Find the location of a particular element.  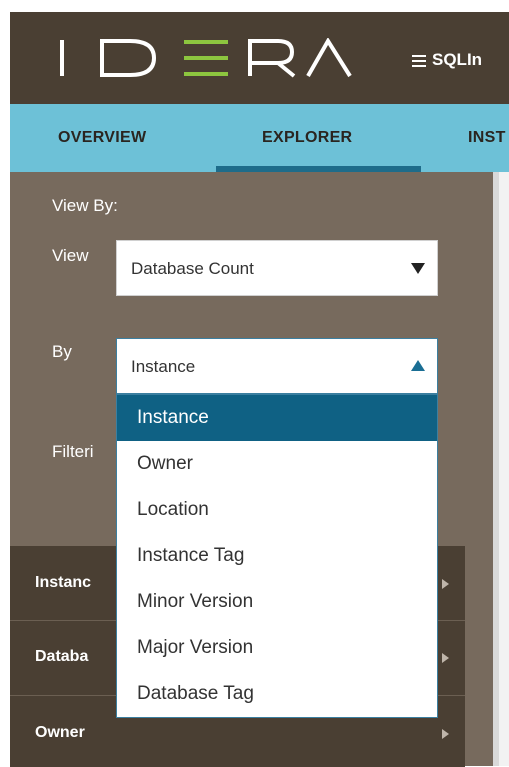

hamburger-icon is located at coordinates (419, 61).